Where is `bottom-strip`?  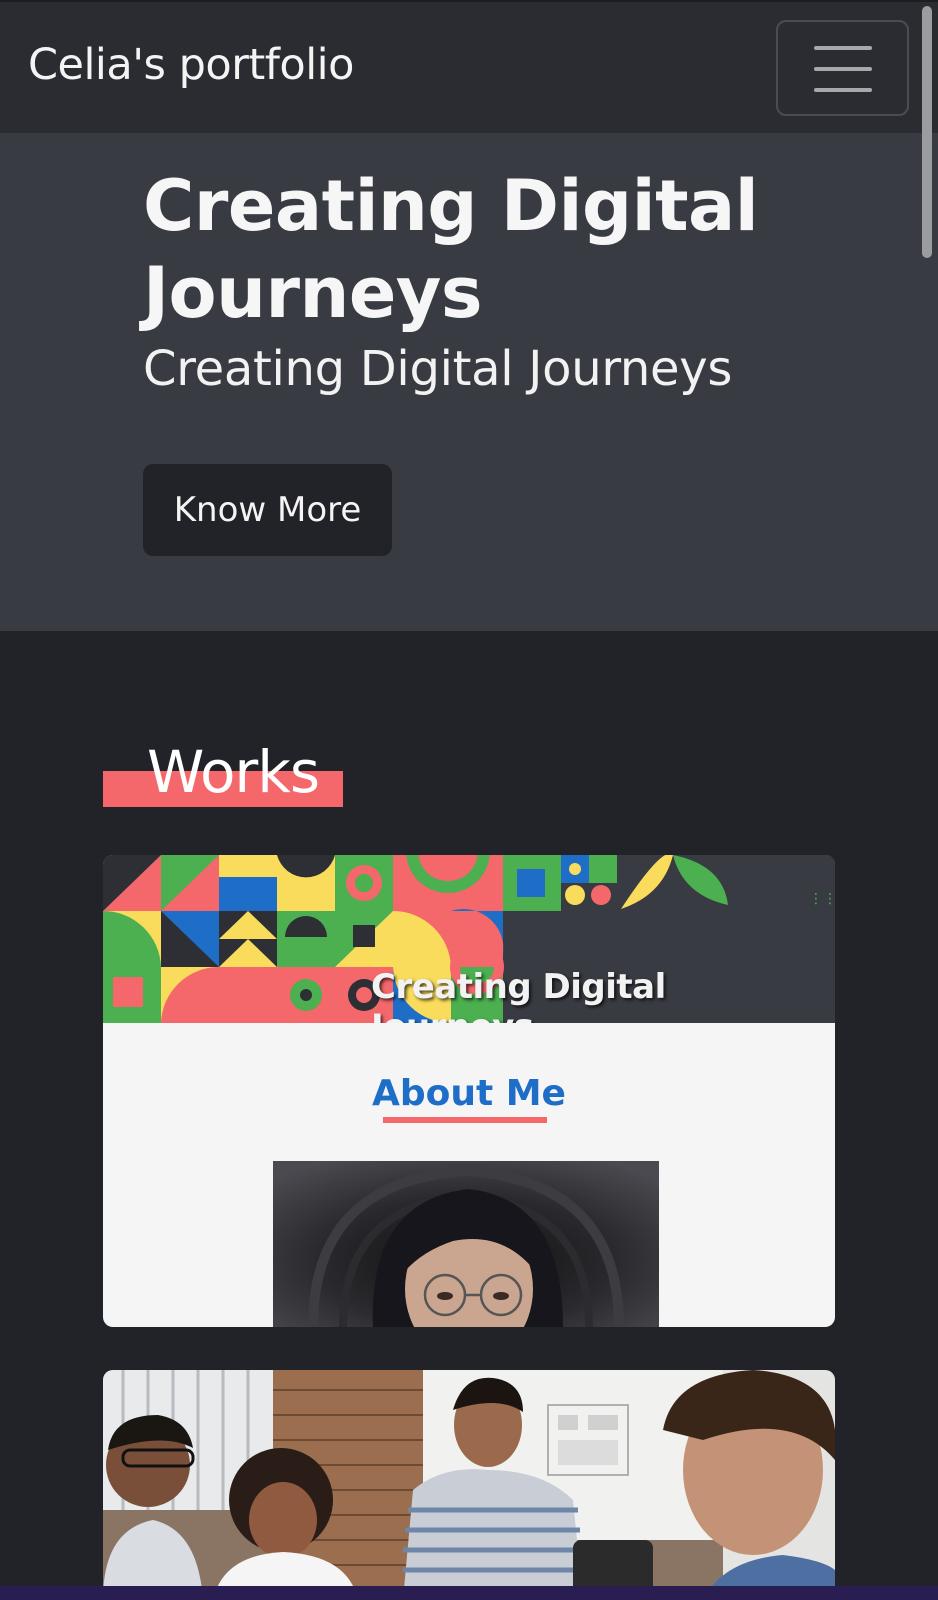 bottom-strip is located at coordinates (469, 1593).